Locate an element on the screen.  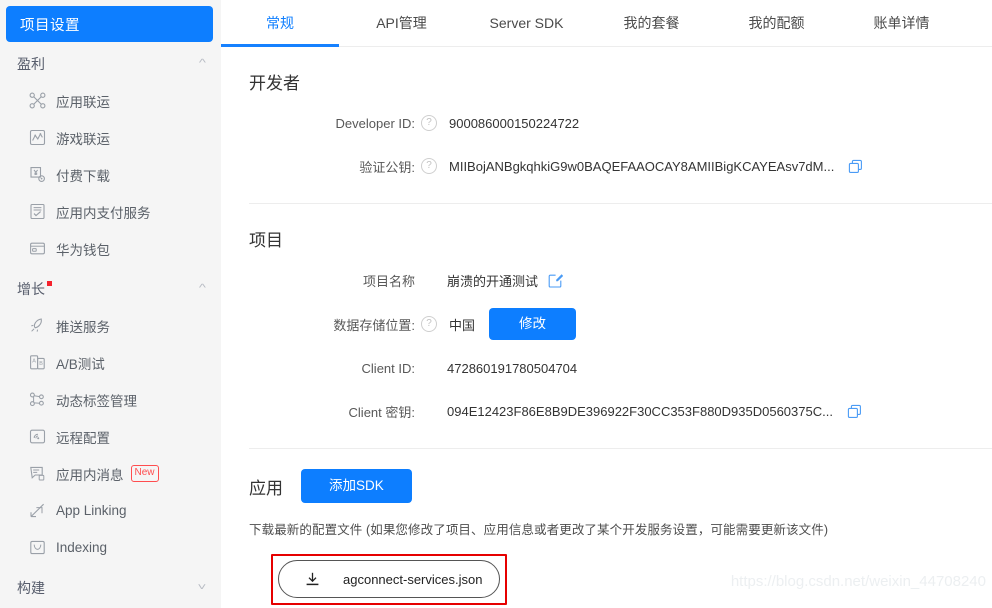
in-app-messaging-icon is located at coordinates (37, 474).